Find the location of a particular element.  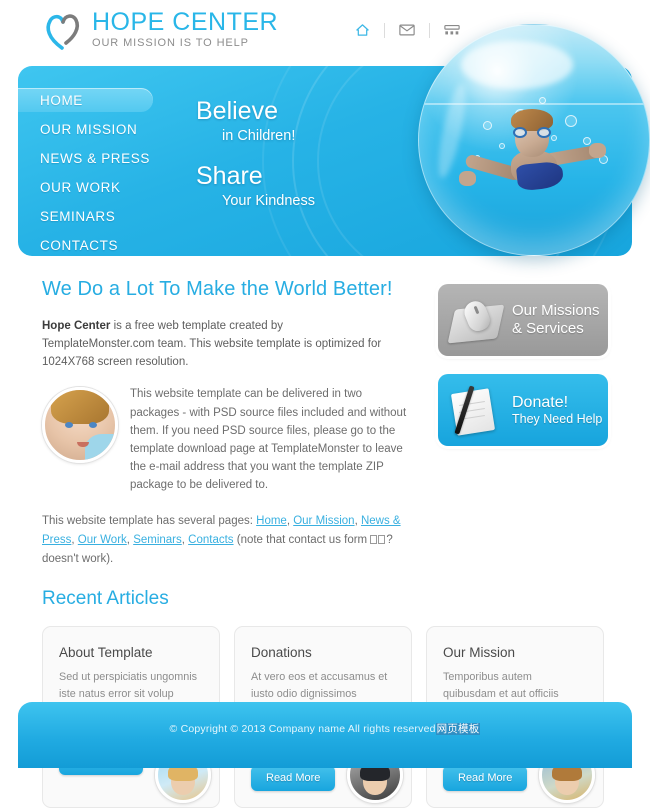

mouse-icon is located at coordinates (476, 320).